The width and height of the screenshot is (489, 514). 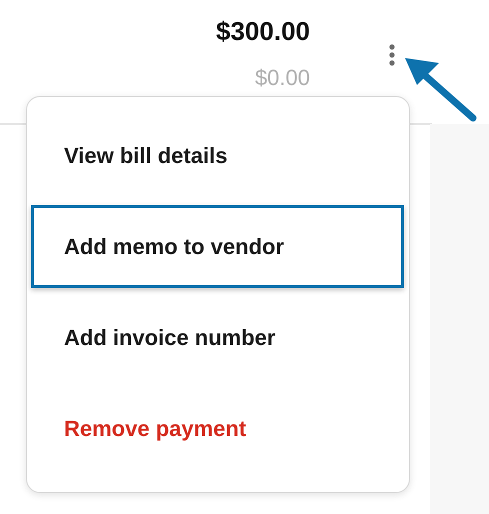 What do you see at coordinates (263, 31) in the screenshot?
I see `amount-total: $300.00` at bounding box center [263, 31].